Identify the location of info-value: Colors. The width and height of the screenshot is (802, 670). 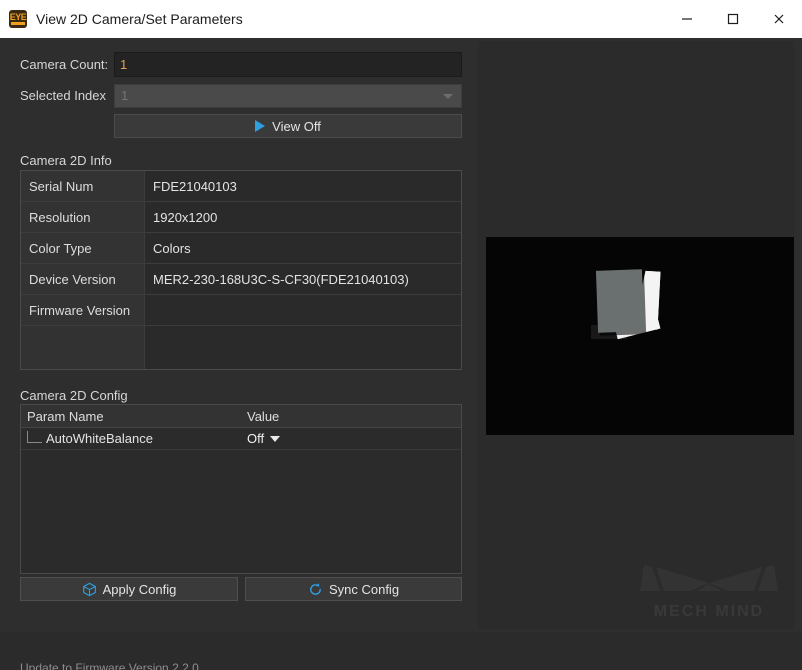
(303, 248).